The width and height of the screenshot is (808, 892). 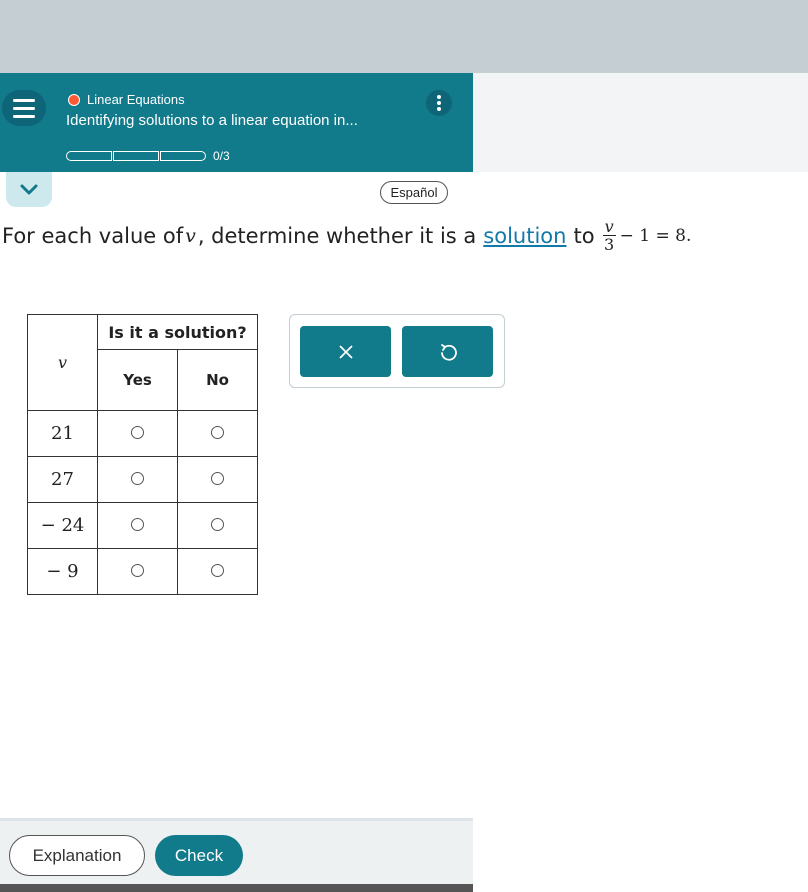 I want to click on footer-bar, so click(x=236, y=888).